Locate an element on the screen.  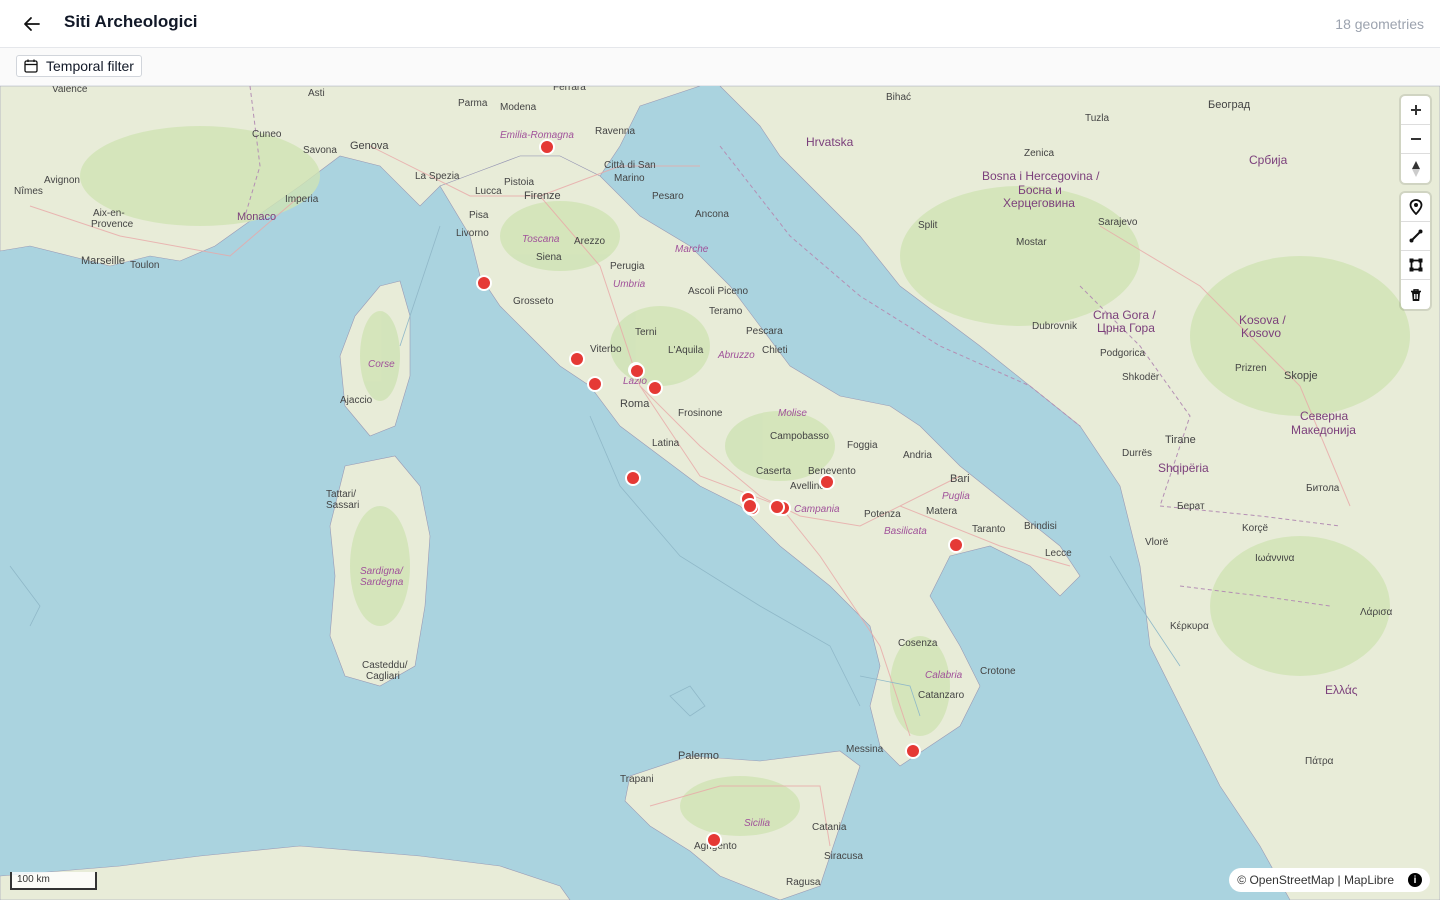
trash-icon is located at coordinates (1415, 294).